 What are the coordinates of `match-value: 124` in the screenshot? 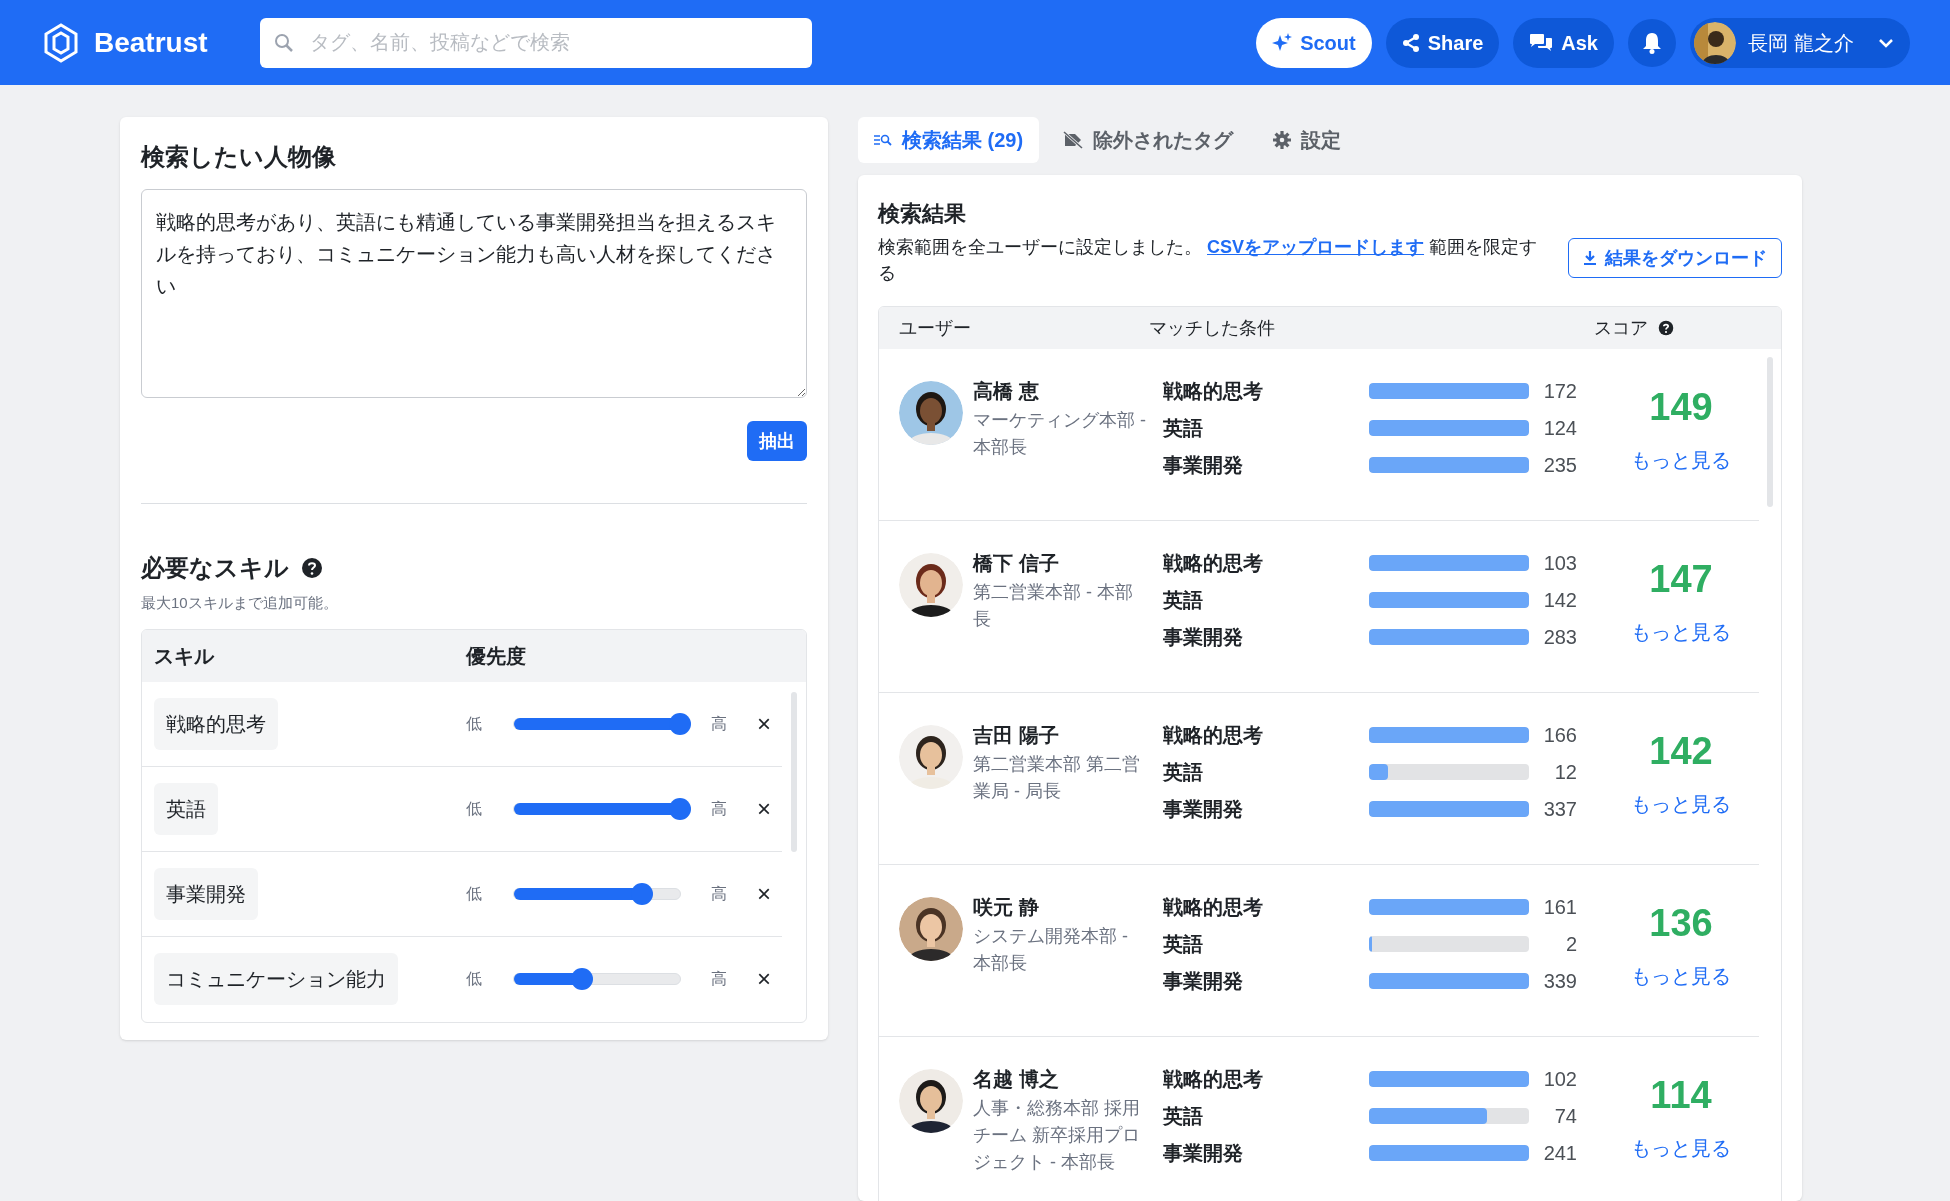 It's located at (1559, 428).